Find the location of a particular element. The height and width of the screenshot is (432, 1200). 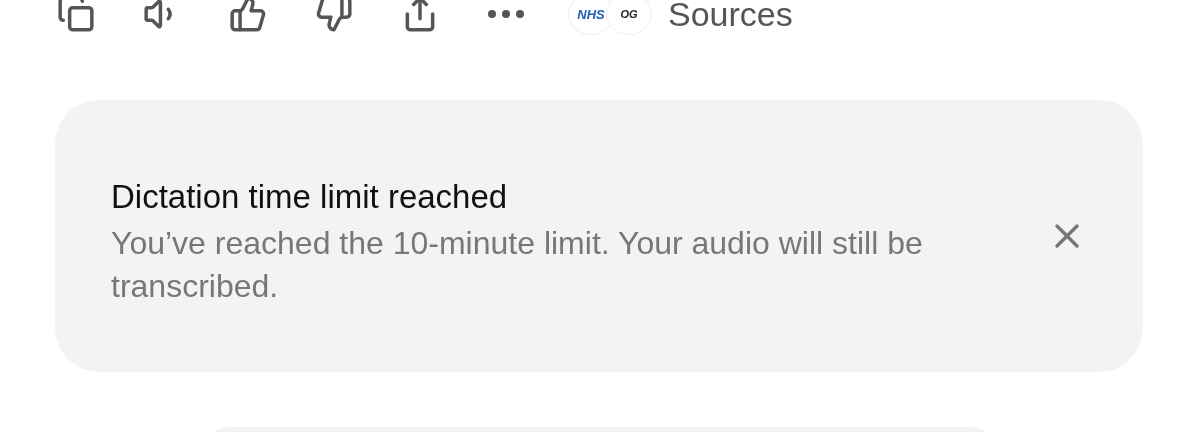

notice-title: Dictation time limit reached is located at coordinates (310, 196).